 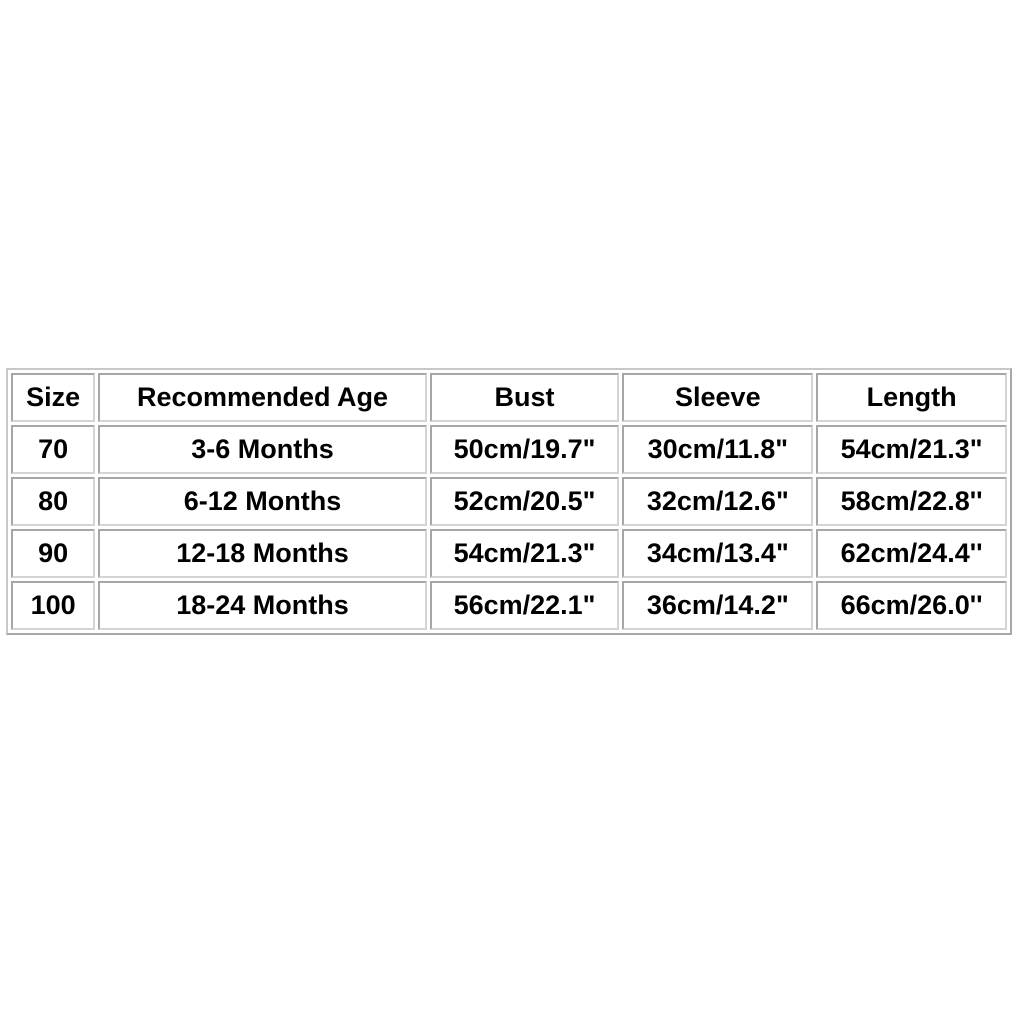 I want to click on cell-size: 70, so click(x=53, y=449).